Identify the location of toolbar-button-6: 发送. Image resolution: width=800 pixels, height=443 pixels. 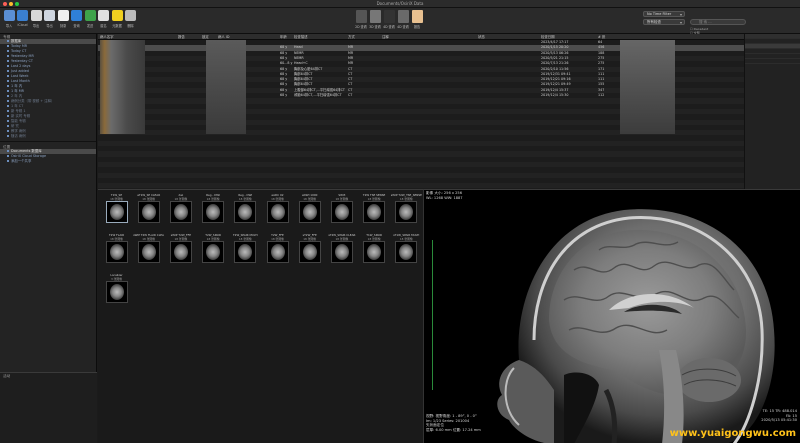
(90, 19).